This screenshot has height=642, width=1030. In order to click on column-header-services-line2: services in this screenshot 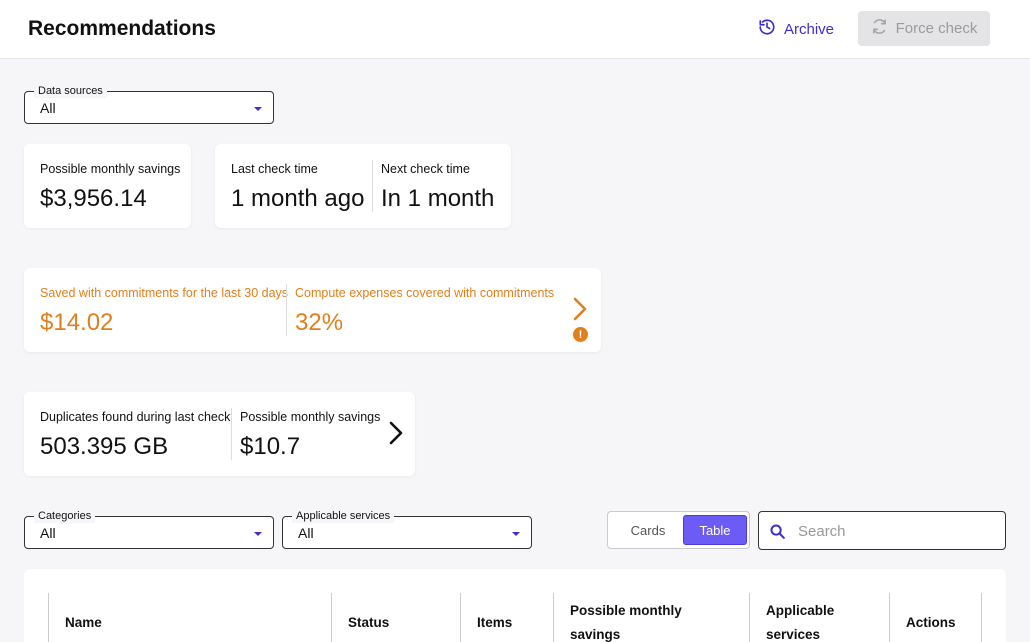, I will do `click(793, 634)`.